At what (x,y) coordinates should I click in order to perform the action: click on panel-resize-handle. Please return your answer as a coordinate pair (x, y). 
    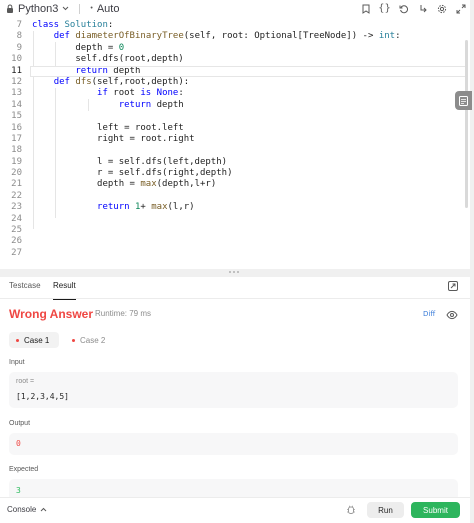
    Looking at the image, I should click on (237, 273).